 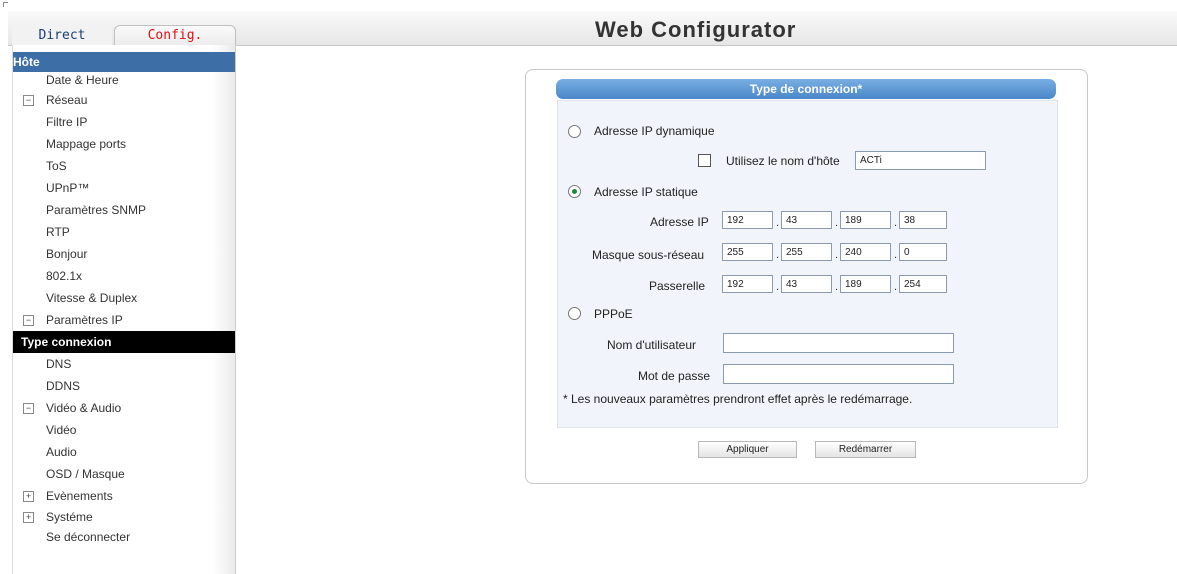 What do you see at coordinates (82, 80) in the screenshot?
I see `sidebar-item-label: Date & Heure` at bounding box center [82, 80].